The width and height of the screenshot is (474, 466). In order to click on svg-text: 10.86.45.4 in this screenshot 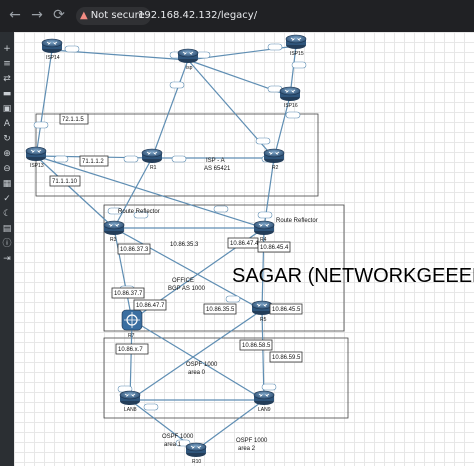, I will do `click(274, 248)`.